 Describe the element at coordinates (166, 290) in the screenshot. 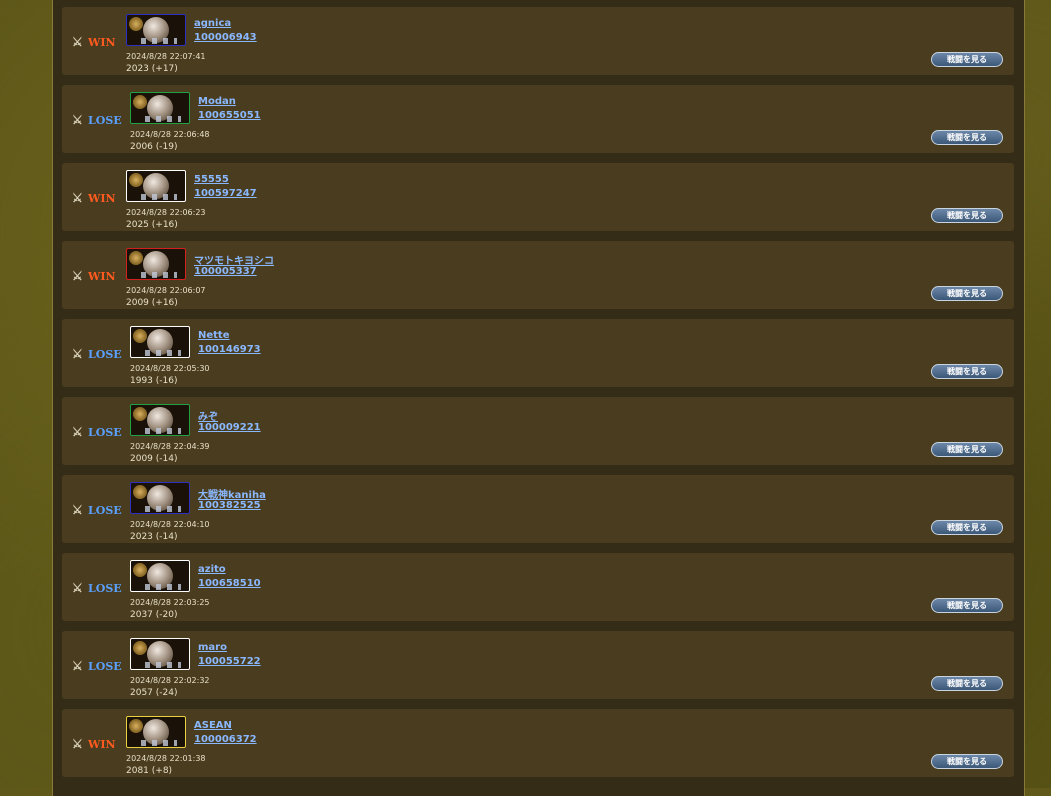

I see `battle-timestamp: 2024/8/28 22:06:07` at that location.